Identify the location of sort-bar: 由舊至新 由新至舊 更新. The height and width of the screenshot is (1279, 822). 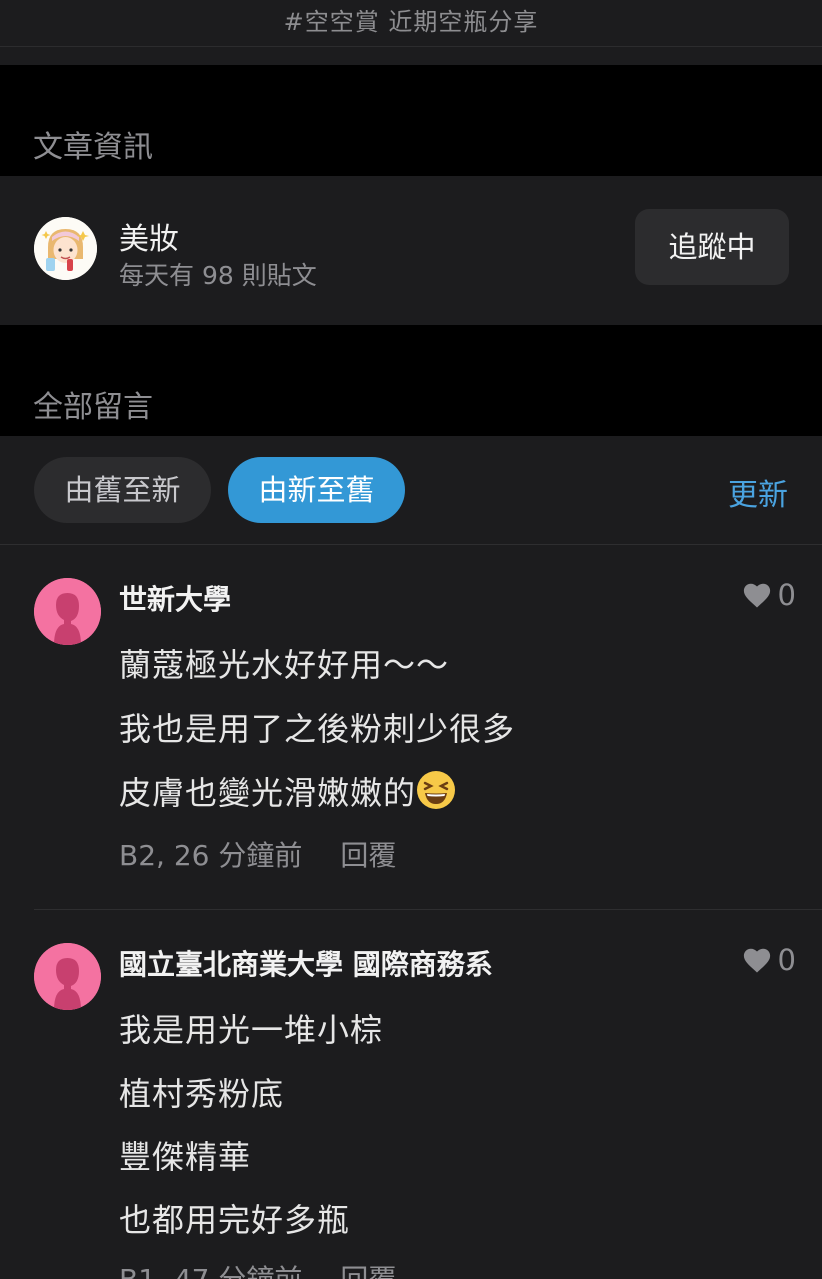
(411, 490).